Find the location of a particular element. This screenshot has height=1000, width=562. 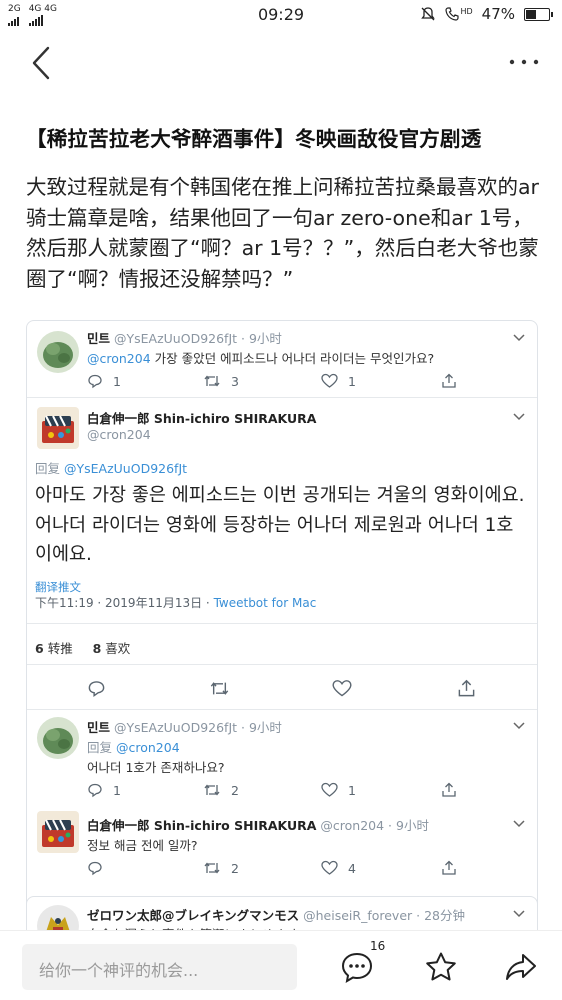

battery-level is located at coordinates (531, 14).